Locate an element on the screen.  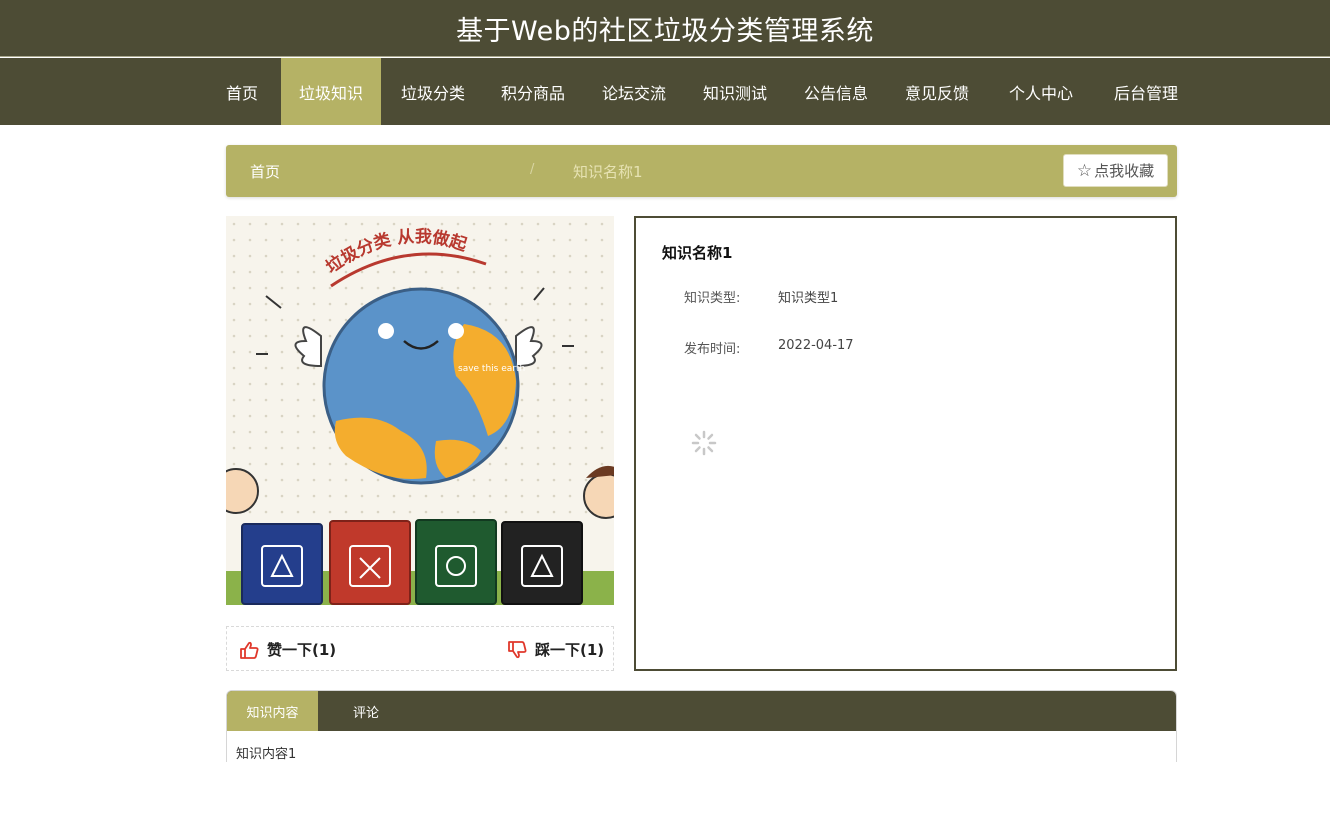
publish-time-label: 发布时间: is located at coordinates (712, 349).